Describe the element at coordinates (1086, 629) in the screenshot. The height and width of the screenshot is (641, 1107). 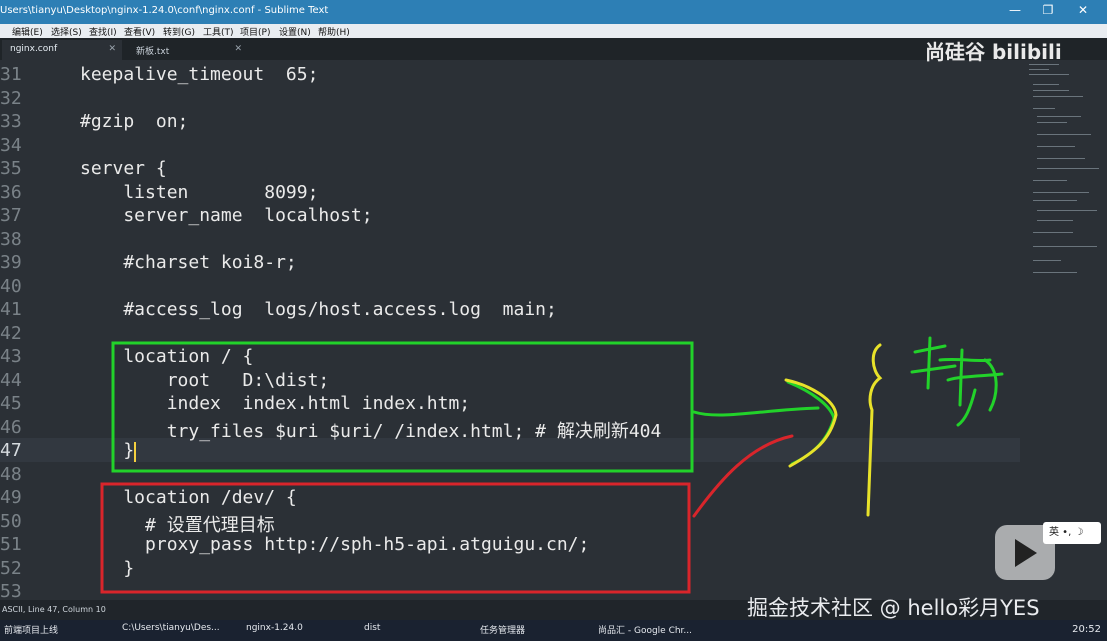
I see `clock: 20:52` at that location.